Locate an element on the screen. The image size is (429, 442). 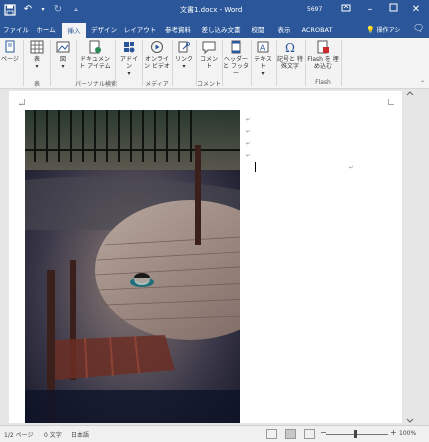
save-icon is located at coordinates (10, 10).